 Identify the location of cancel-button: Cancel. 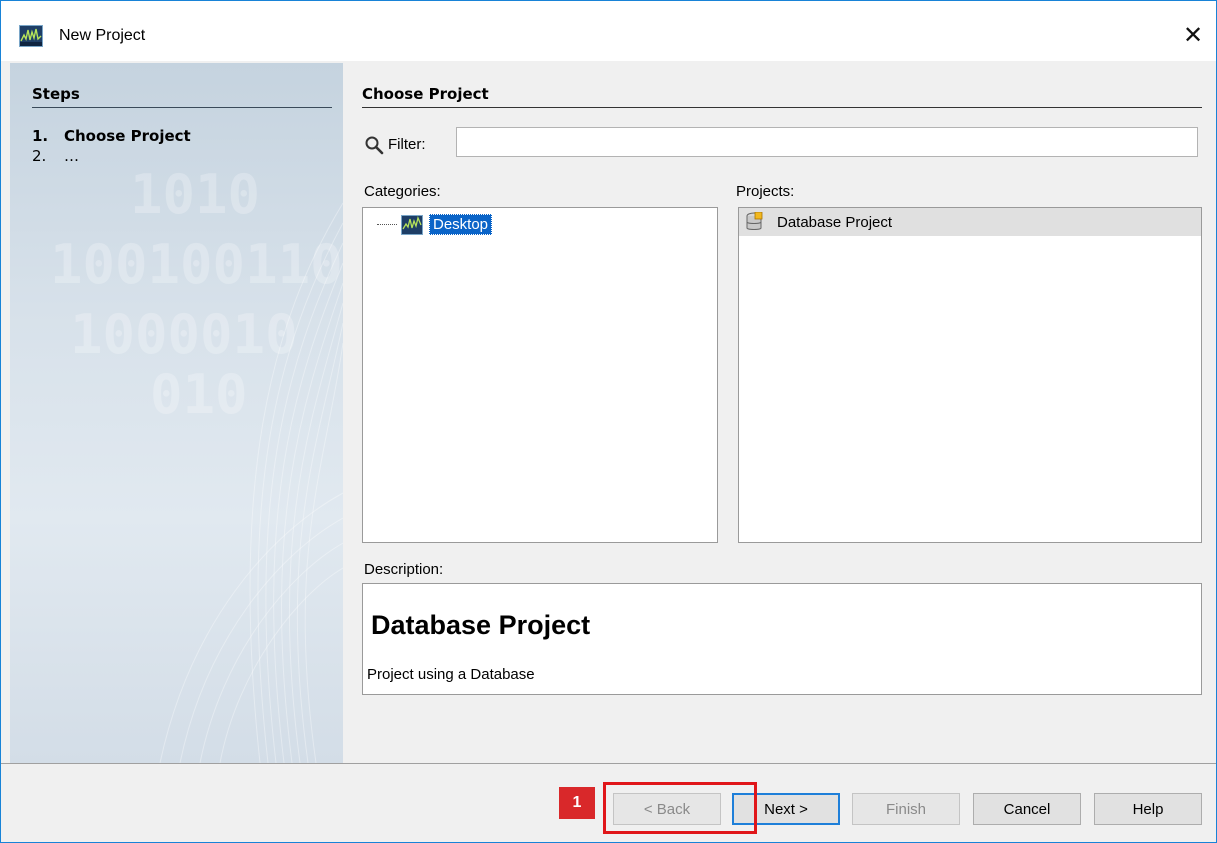
(1027, 809).